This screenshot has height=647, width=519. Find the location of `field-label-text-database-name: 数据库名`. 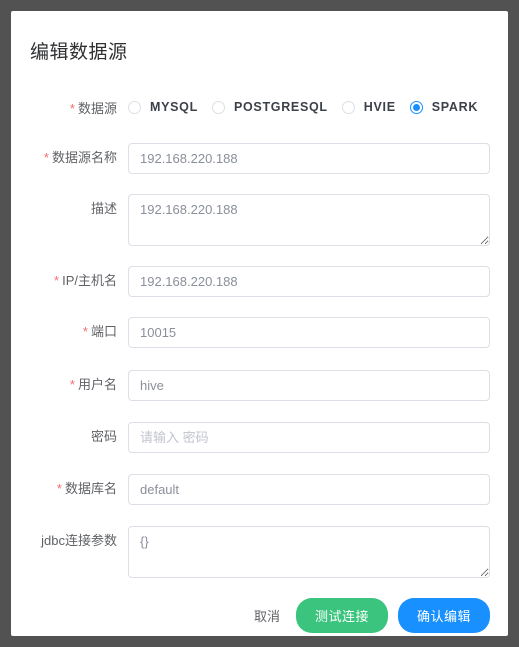

field-label-text-database-name: 数据库名 is located at coordinates (90, 488).